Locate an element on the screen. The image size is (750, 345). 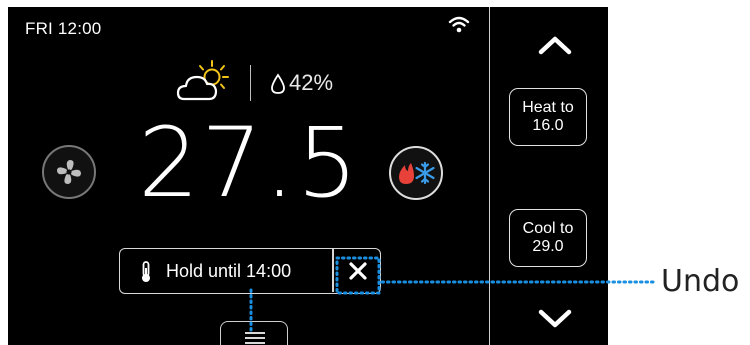
heat-setpoint-value: 16.0 is located at coordinates (548, 125).